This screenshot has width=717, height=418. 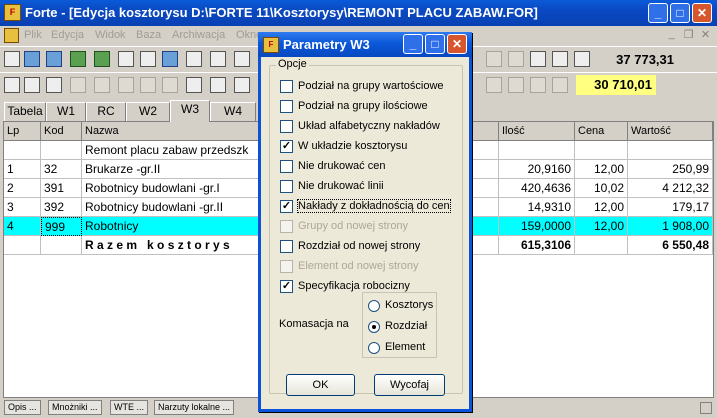 I want to click on mdi-restore-icon: ❐, so click(x=688, y=35).